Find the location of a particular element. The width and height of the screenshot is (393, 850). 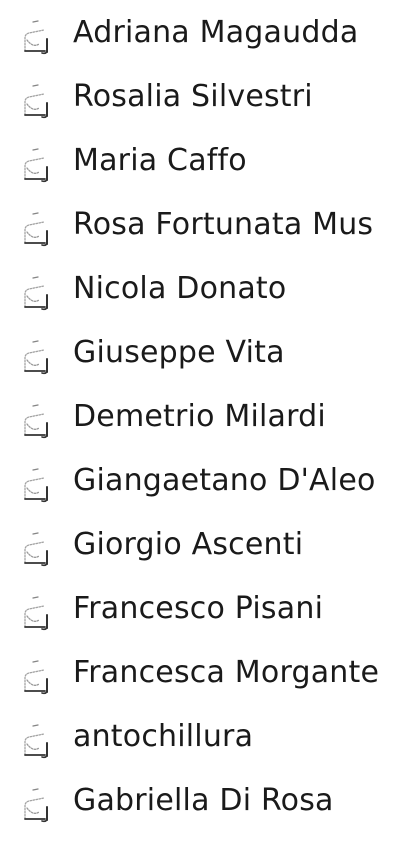

contact-name: Giuseppe Vita is located at coordinates (179, 352).